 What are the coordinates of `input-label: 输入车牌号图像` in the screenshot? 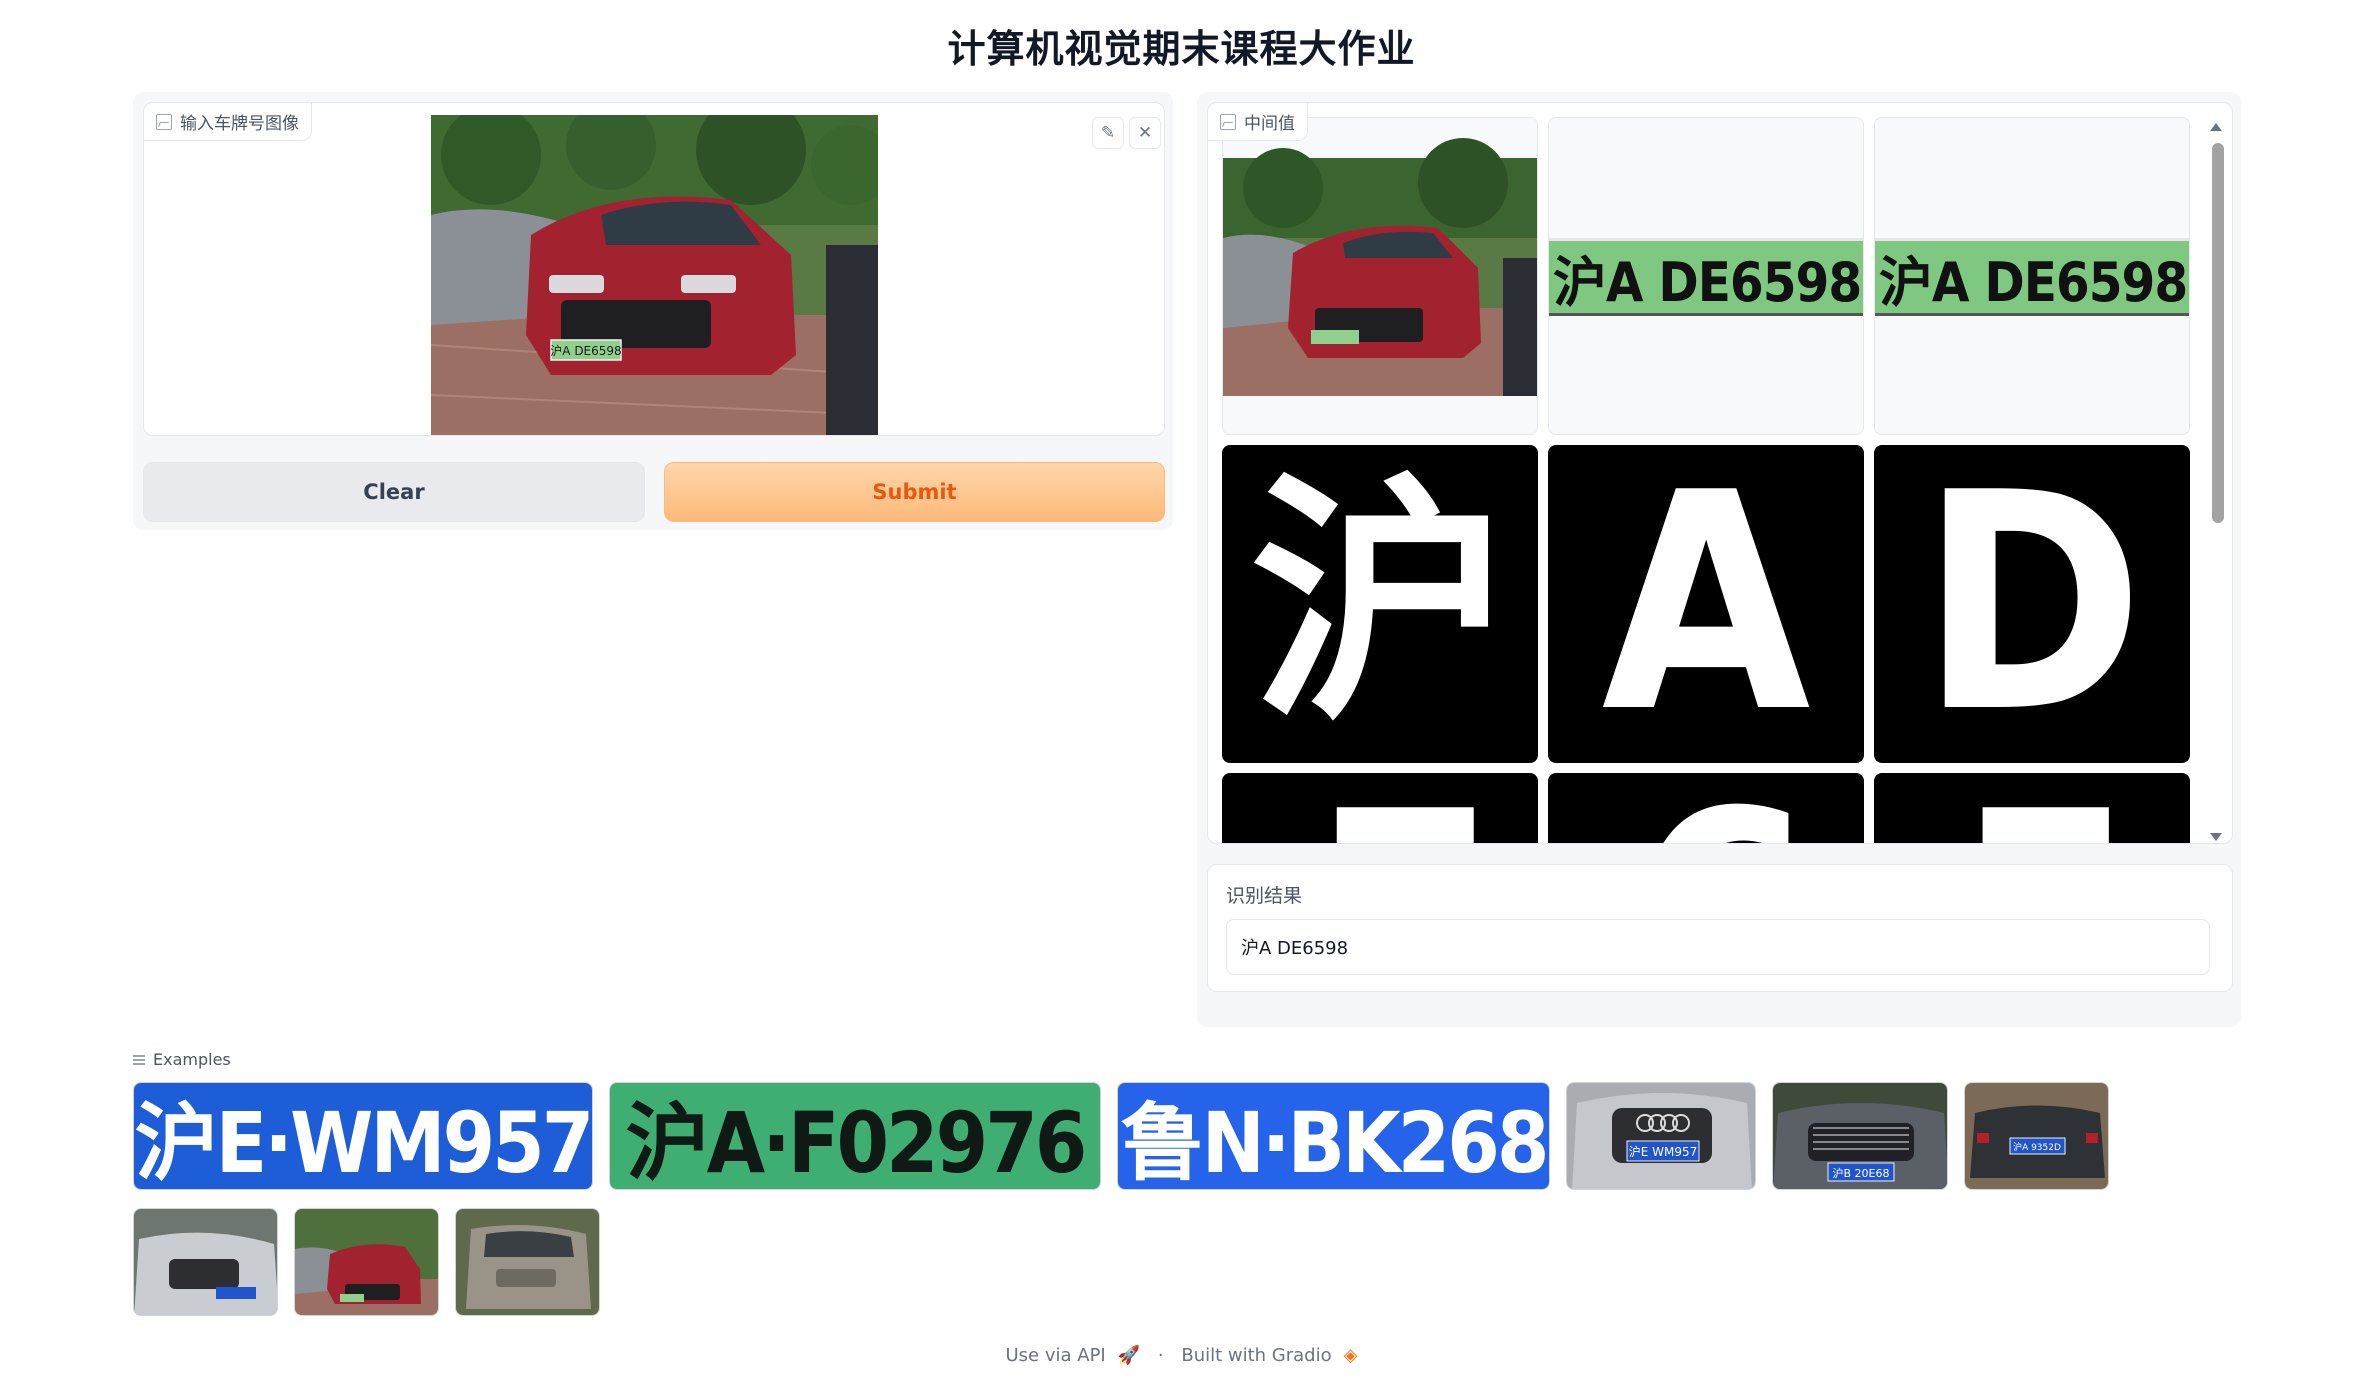 It's located at (228, 122).